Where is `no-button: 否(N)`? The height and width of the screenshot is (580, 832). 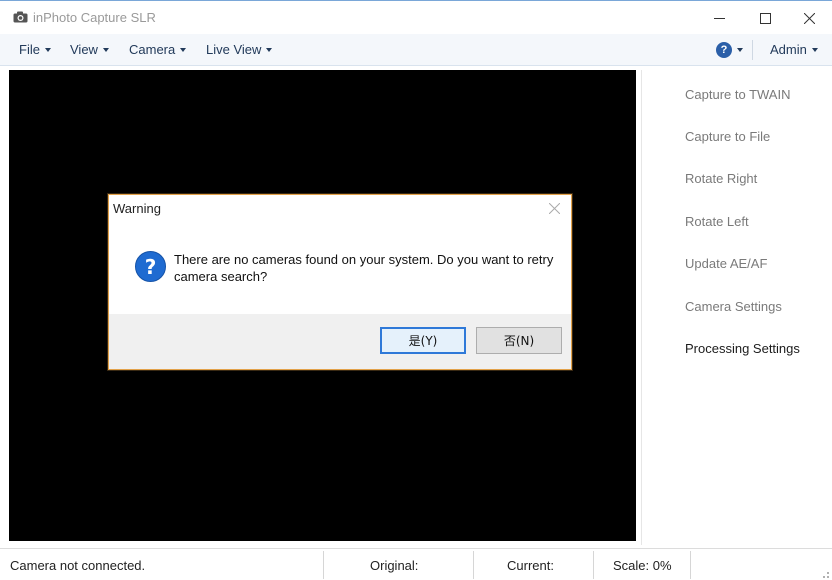 no-button: 否(N) is located at coordinates (519, 340).